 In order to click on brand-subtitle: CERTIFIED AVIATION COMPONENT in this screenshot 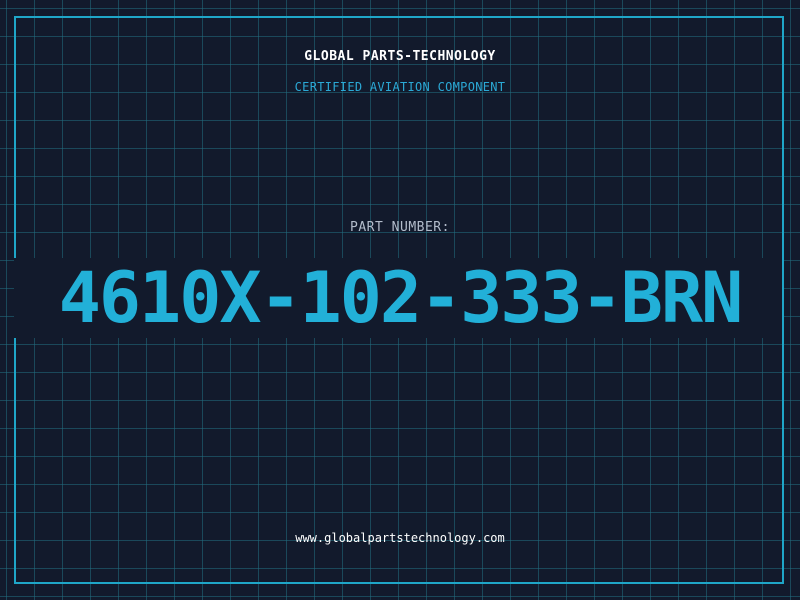, I will do `click(400, 87)`.